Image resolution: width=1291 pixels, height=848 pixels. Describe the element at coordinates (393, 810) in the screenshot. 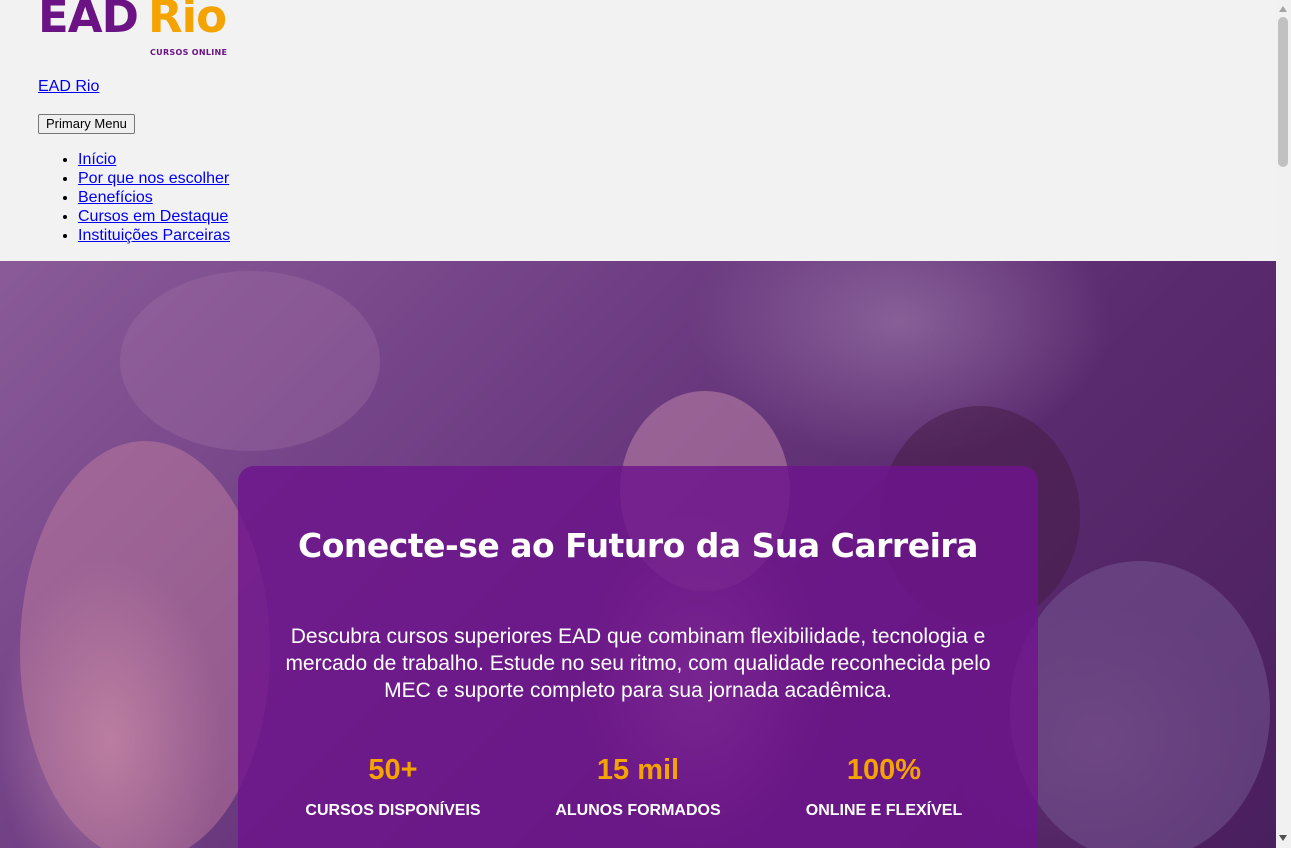

I see `stat-label: CURSOS DISPONÍVEIS` at that location.